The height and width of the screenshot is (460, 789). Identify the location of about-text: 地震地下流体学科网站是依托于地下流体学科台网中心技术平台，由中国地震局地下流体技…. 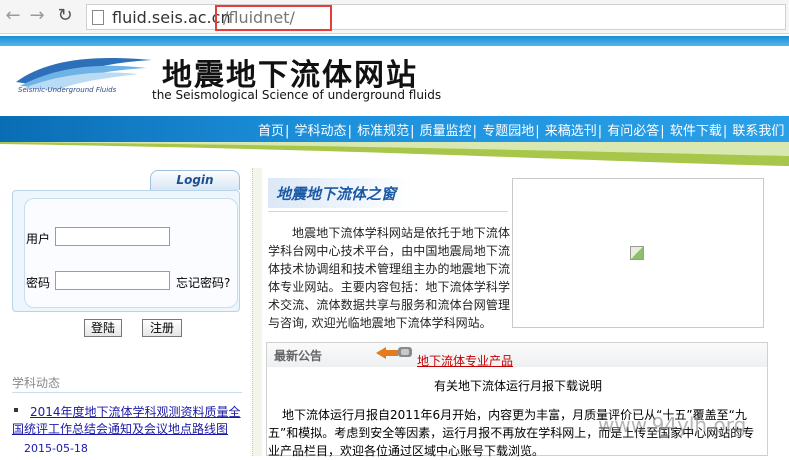
(389, 278).